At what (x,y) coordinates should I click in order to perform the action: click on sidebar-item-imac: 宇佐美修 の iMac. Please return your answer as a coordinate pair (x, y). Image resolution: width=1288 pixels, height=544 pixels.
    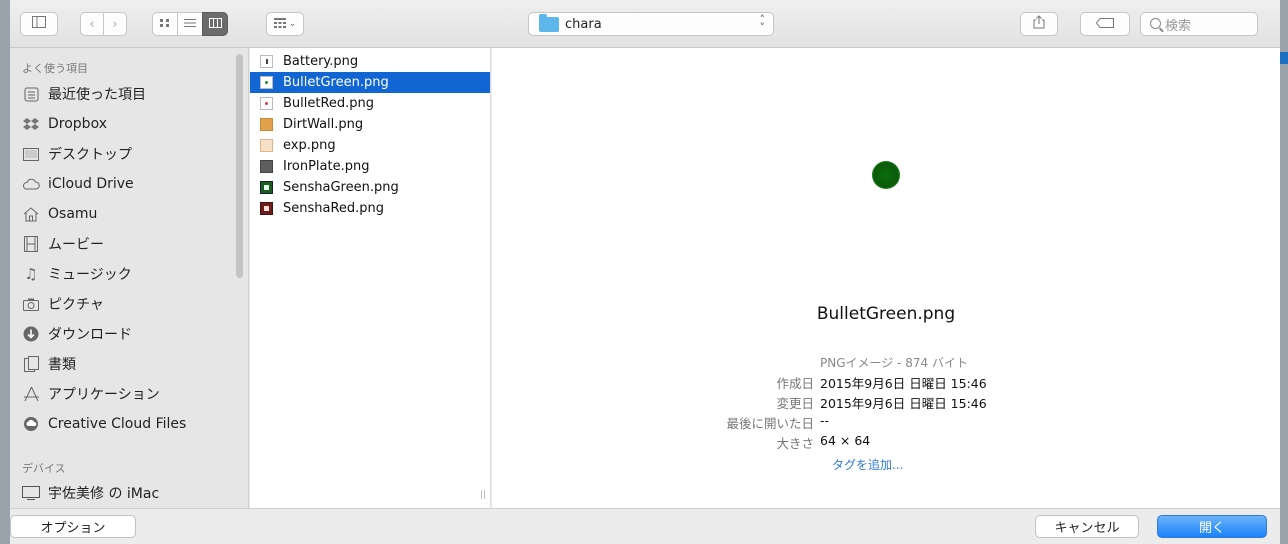
    Looking at the image, I should click on (132, 493).